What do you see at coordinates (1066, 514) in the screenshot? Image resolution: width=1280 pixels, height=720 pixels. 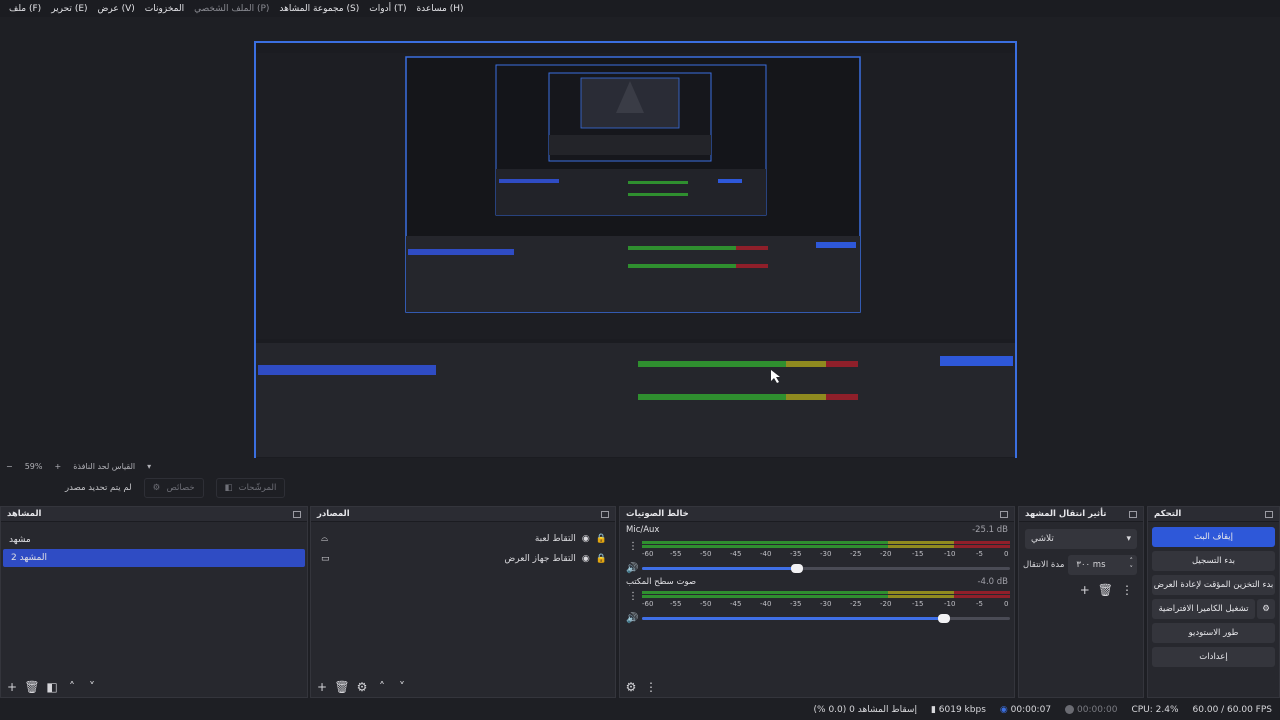 I see `transitions-title: تأثير انتقال المشهد` at bounding box center [1066, 514].